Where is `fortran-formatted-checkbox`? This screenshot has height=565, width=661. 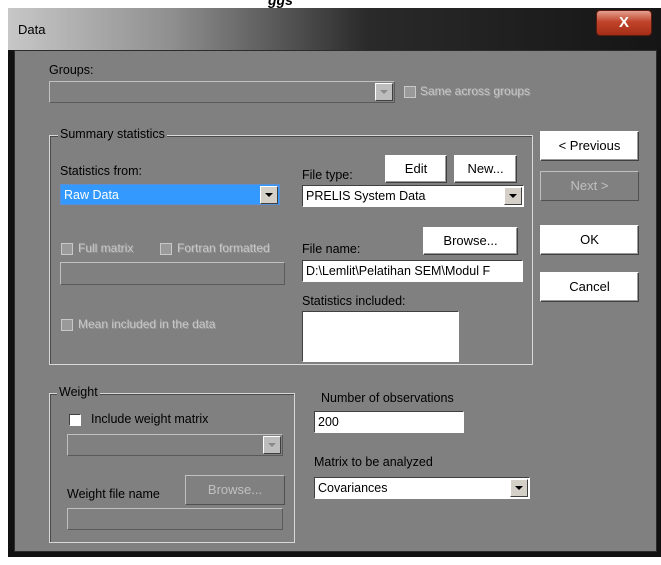 fortran-formatted-checkbox is located at coordinates (166, 249).